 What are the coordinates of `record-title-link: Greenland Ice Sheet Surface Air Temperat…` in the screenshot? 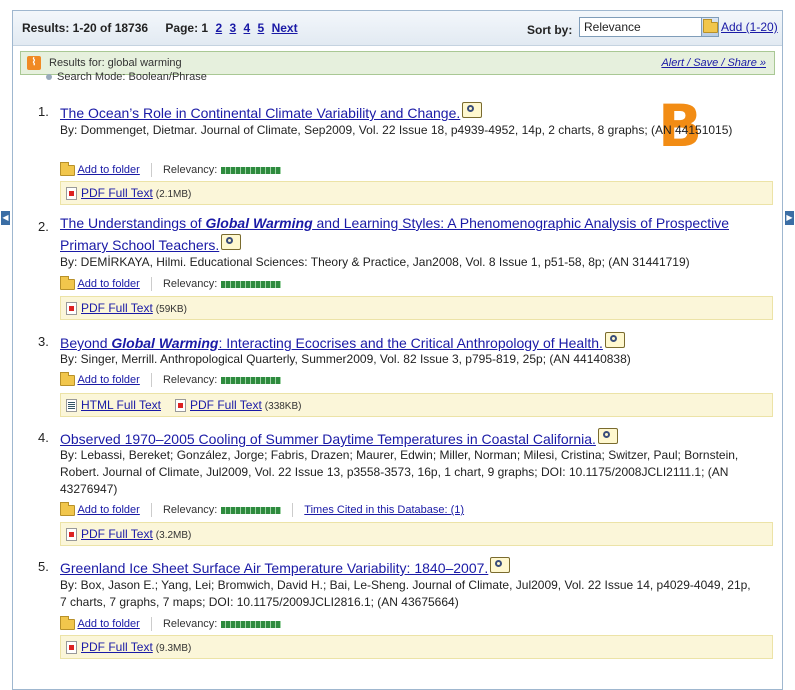 It's located at (274, 568).